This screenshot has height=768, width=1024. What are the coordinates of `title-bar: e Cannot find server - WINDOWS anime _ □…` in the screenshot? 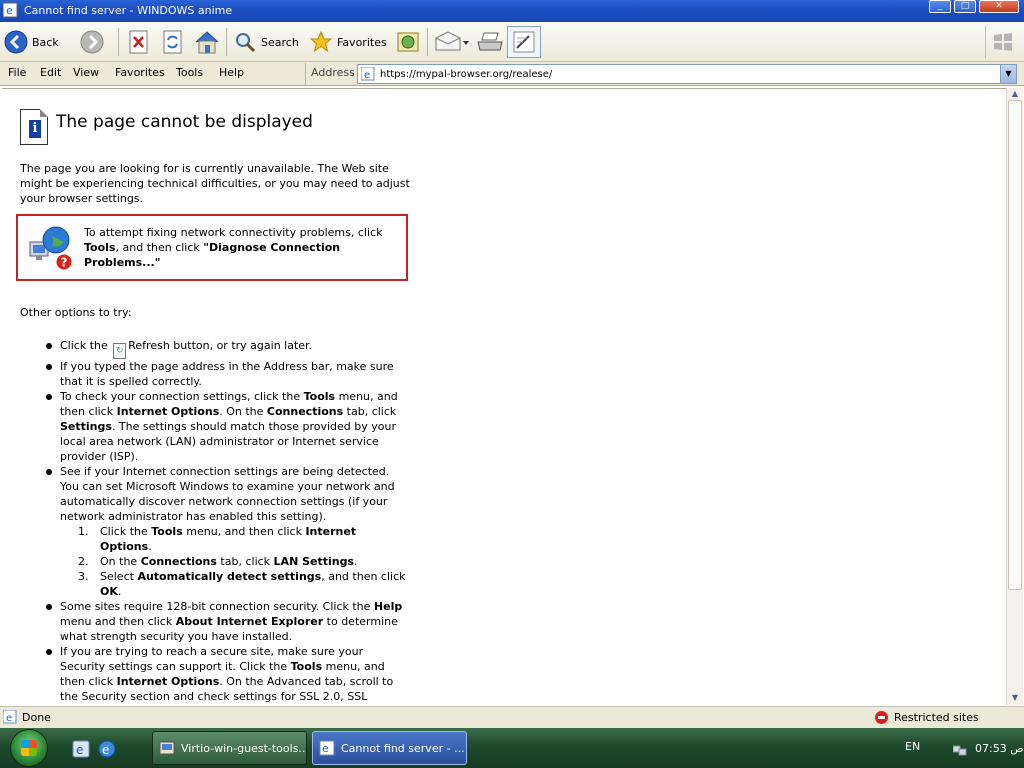 It's located at (512, 11).